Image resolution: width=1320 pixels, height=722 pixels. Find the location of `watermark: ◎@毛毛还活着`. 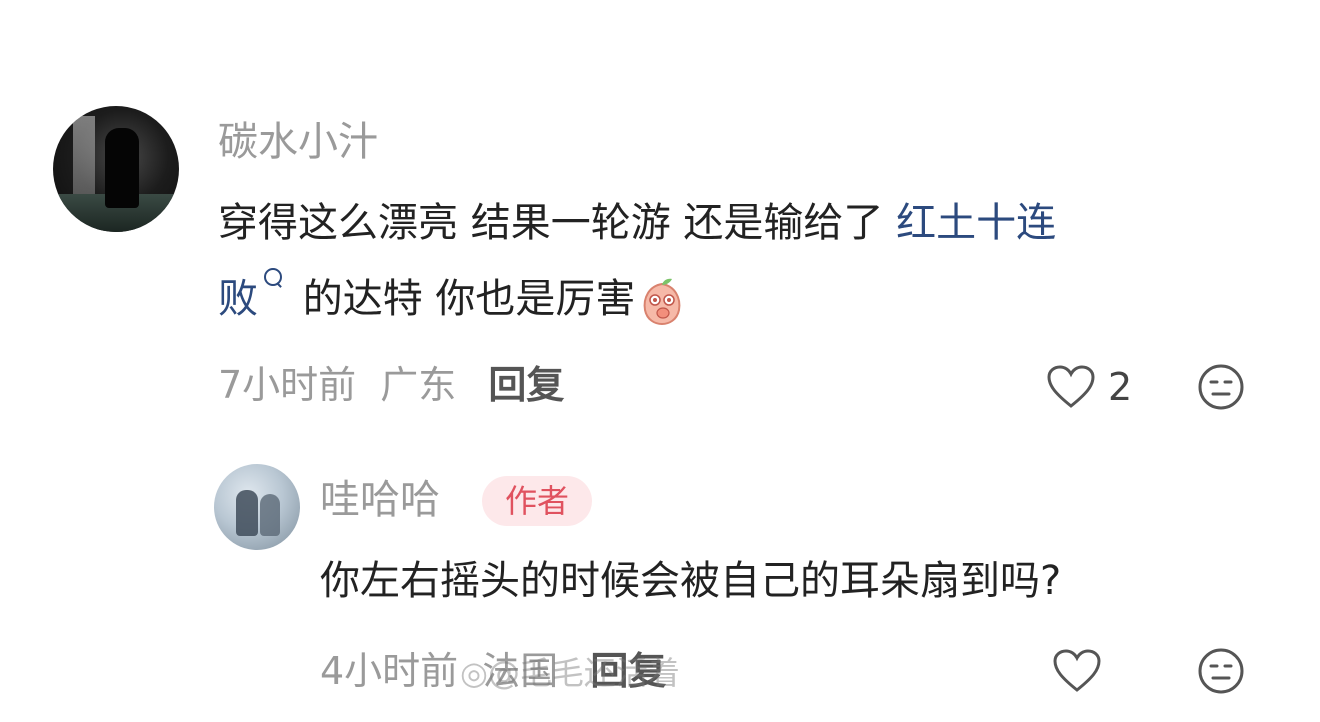

watermark: ◎@毛毛还活着 is located at coordinates (570, 671).